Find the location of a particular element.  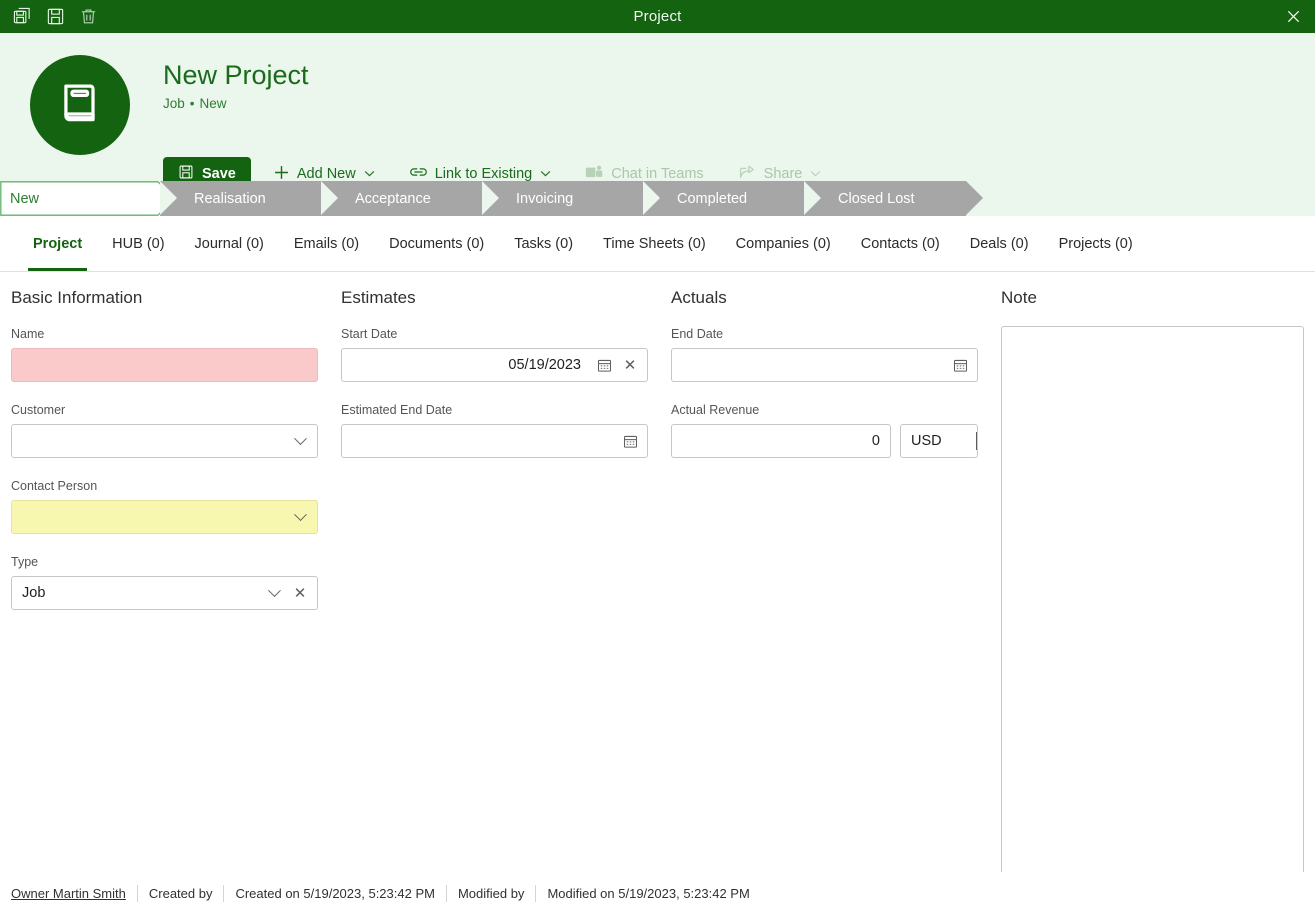

contact-person-dropdown is located at coordinates (164, 517).